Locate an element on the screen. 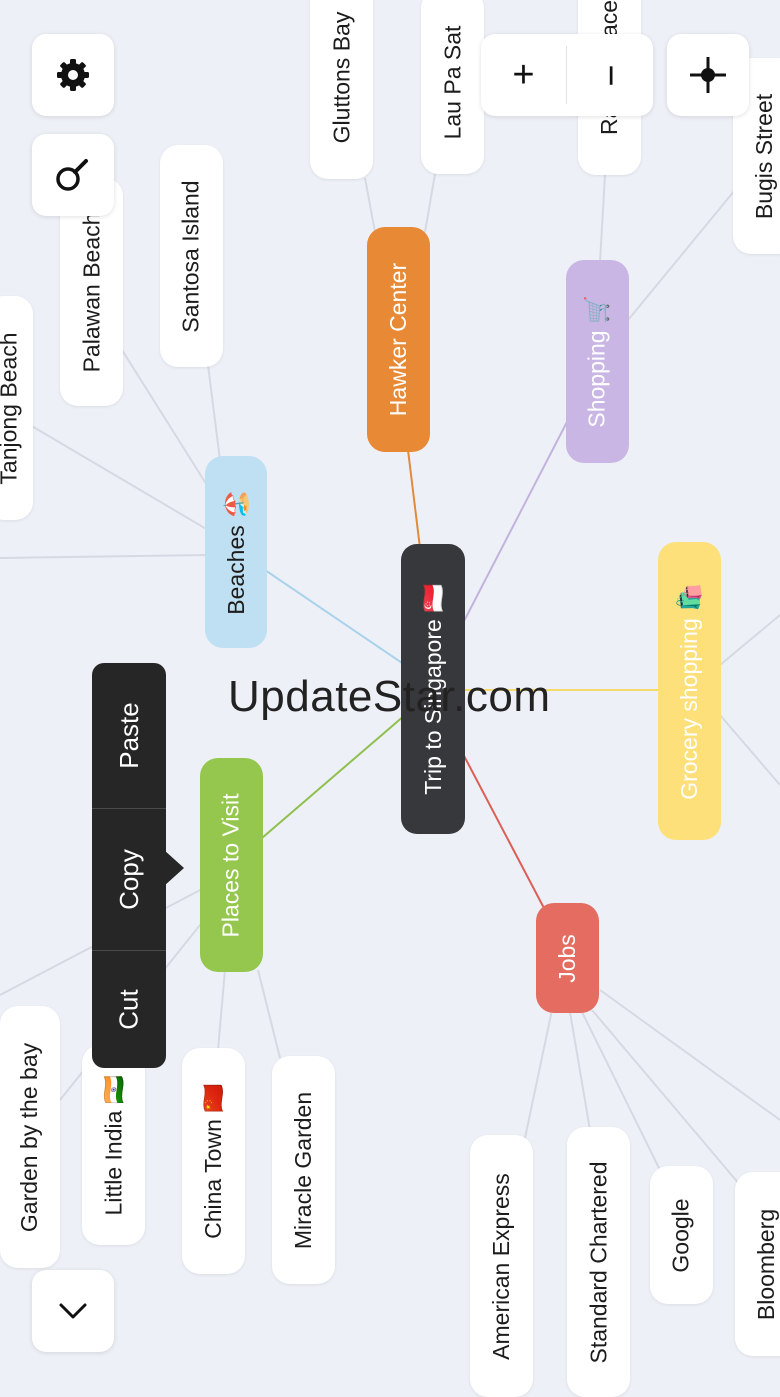 The height and width of the screenshot is (1397, 780). context-menu-paste: Paste is located at coordinates (129, 735).